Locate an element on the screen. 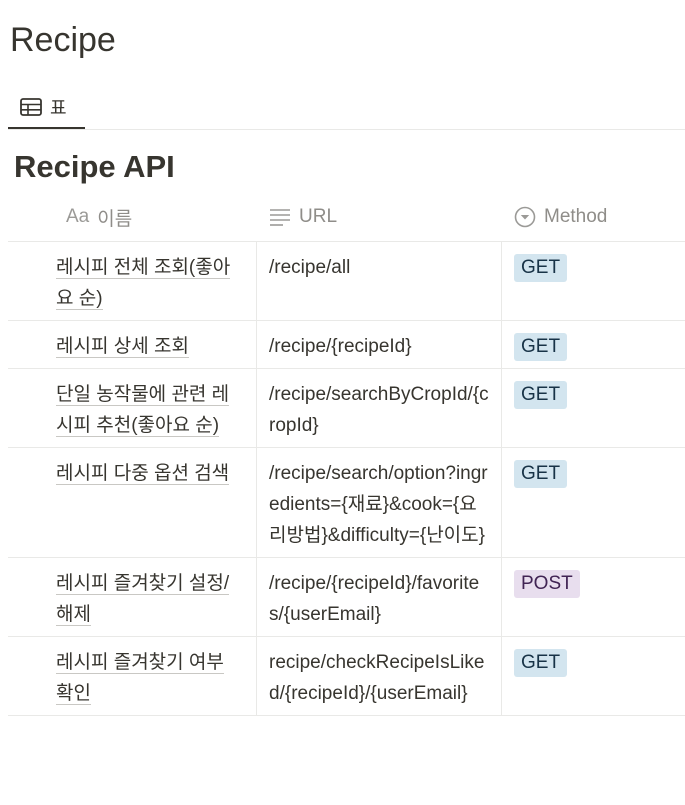 The height and width of the screenshot is (805, 685). table-header: Aa 이름 URL Method is located at coordinates (346, 217).